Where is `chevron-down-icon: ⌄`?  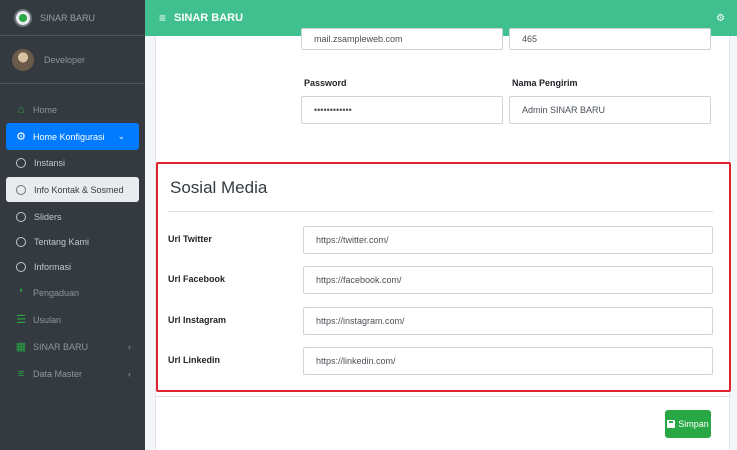
chevron-down-icon: ⌄ is located at coordinates (121, 136).